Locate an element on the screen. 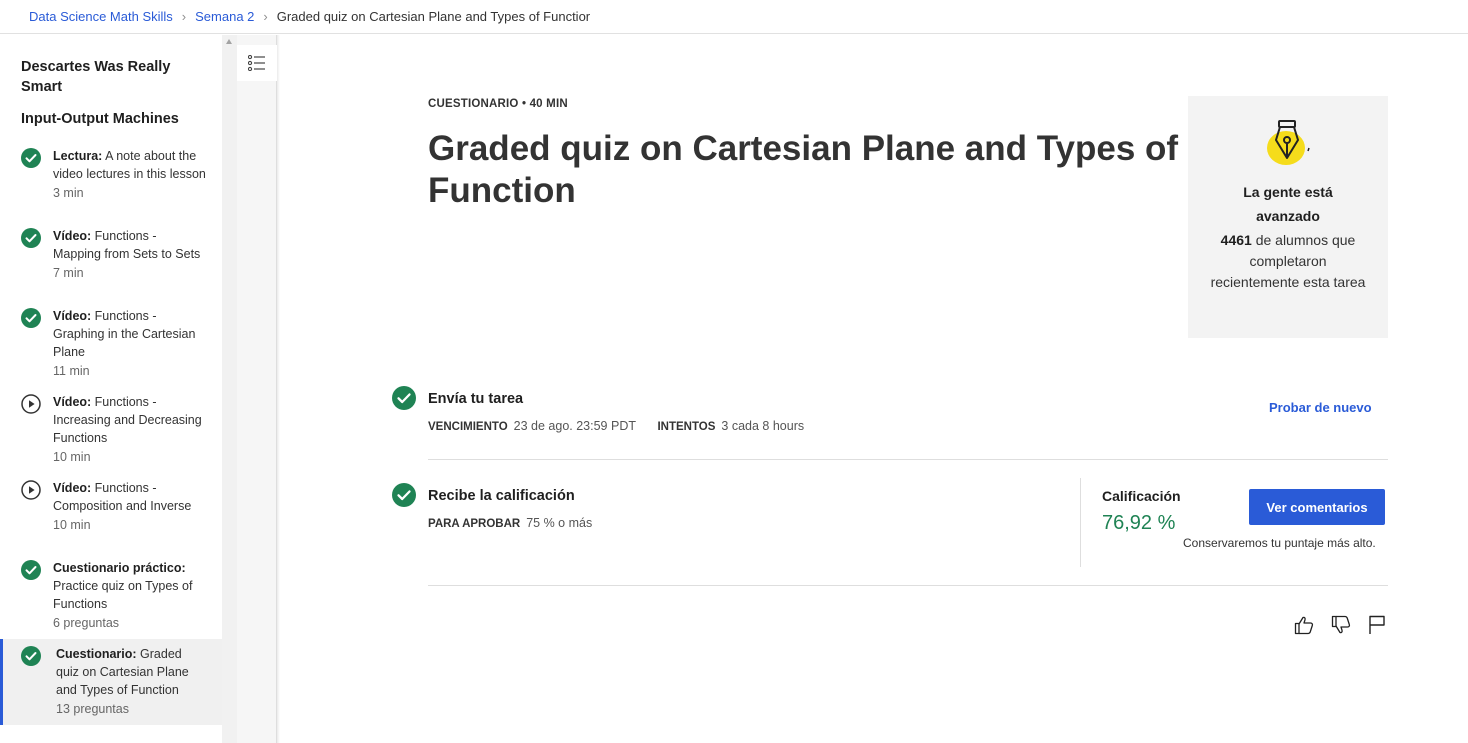 The image size is (1468, 743). section-title: Descartes Was Really Smart is located at coordinates (96, 77).